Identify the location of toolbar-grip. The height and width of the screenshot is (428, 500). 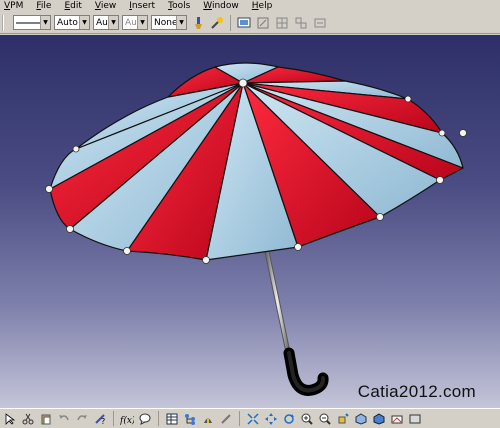
(6, 22).